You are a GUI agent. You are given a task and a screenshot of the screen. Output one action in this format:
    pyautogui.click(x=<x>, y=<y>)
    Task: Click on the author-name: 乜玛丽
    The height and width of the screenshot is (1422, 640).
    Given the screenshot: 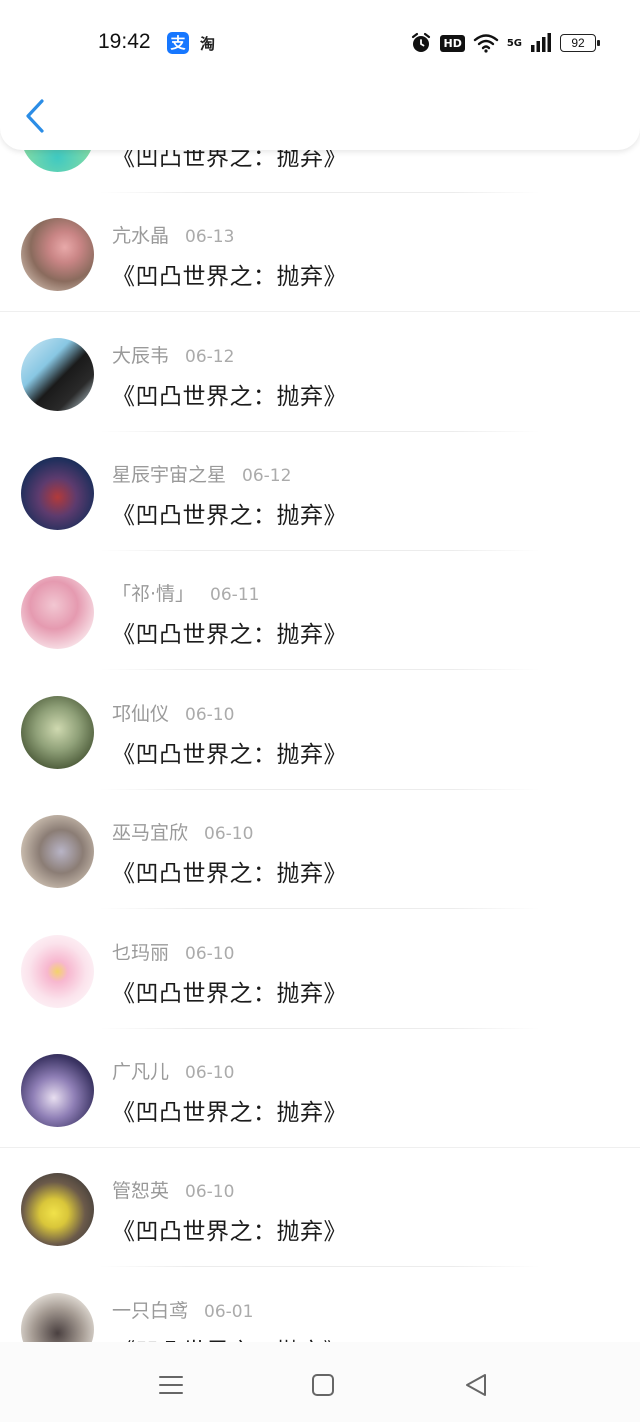 What is the action you would take?
    pyautogui.click(x=141, y=953)
    